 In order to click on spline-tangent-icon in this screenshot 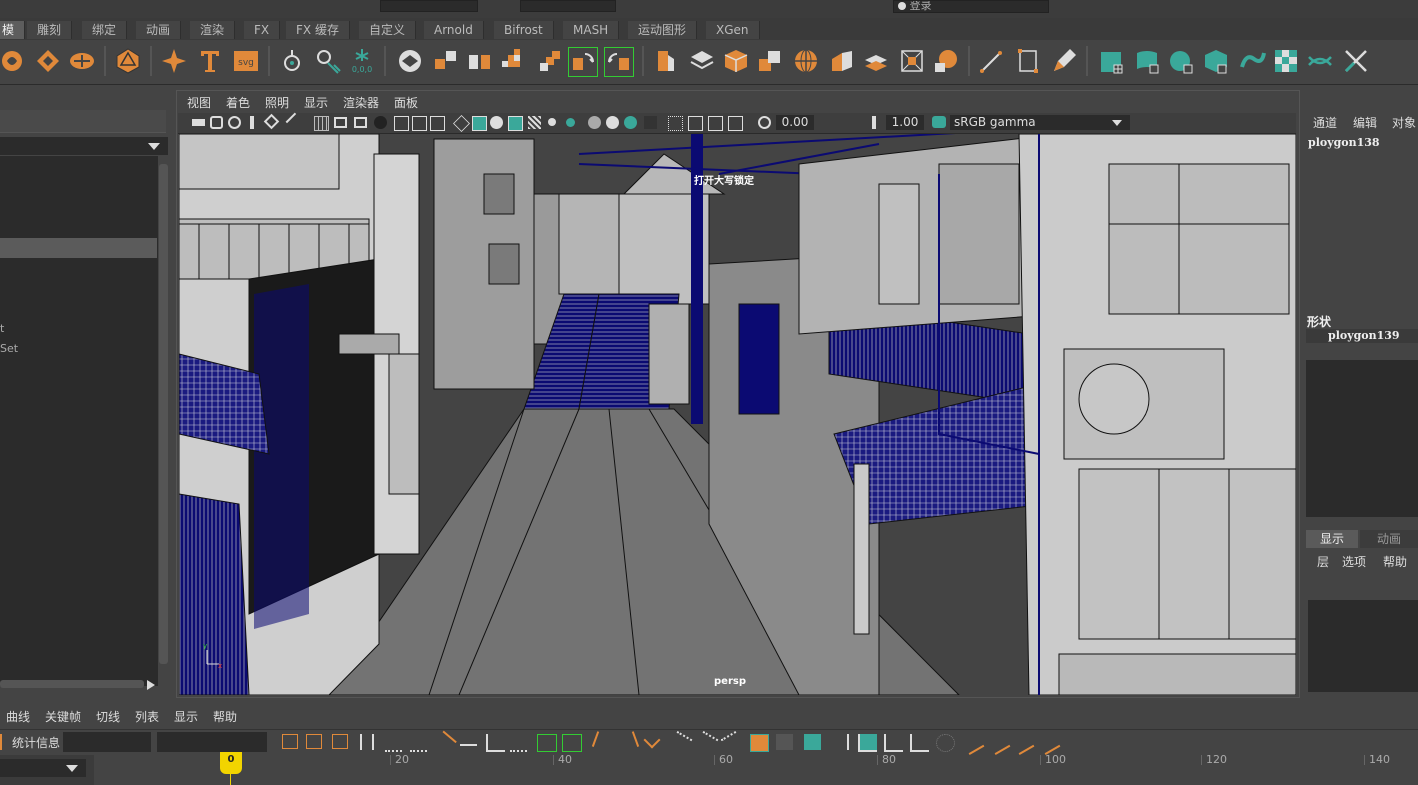, I will do `click(393, 743)`.